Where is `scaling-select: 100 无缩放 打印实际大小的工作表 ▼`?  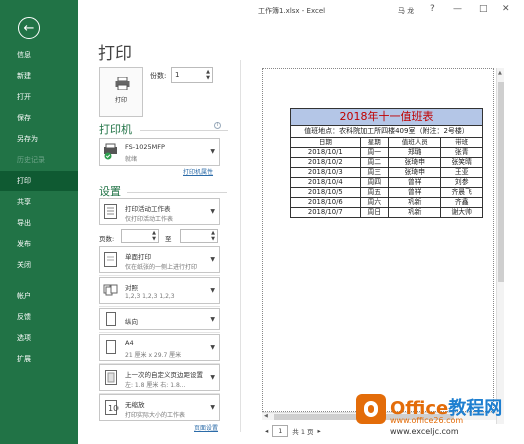 scaling-select: 100 无缩放 打印实际大小的工作表 ▼ is located at coordinates (159, 407).